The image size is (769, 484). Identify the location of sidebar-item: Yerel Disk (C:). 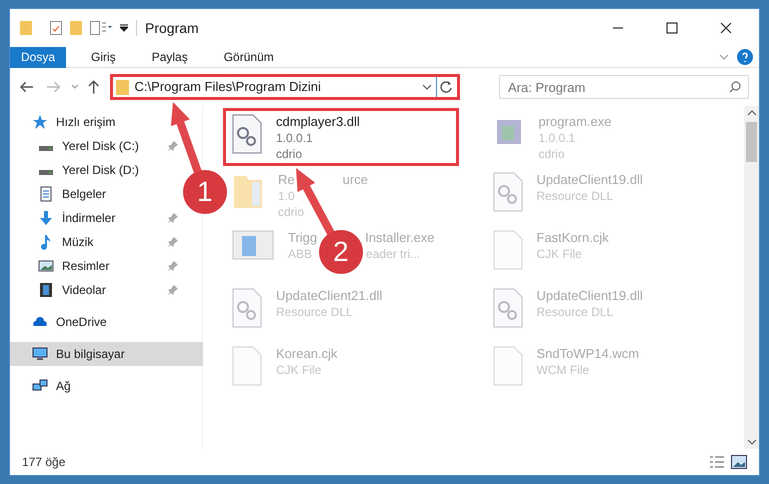
(96, 146).